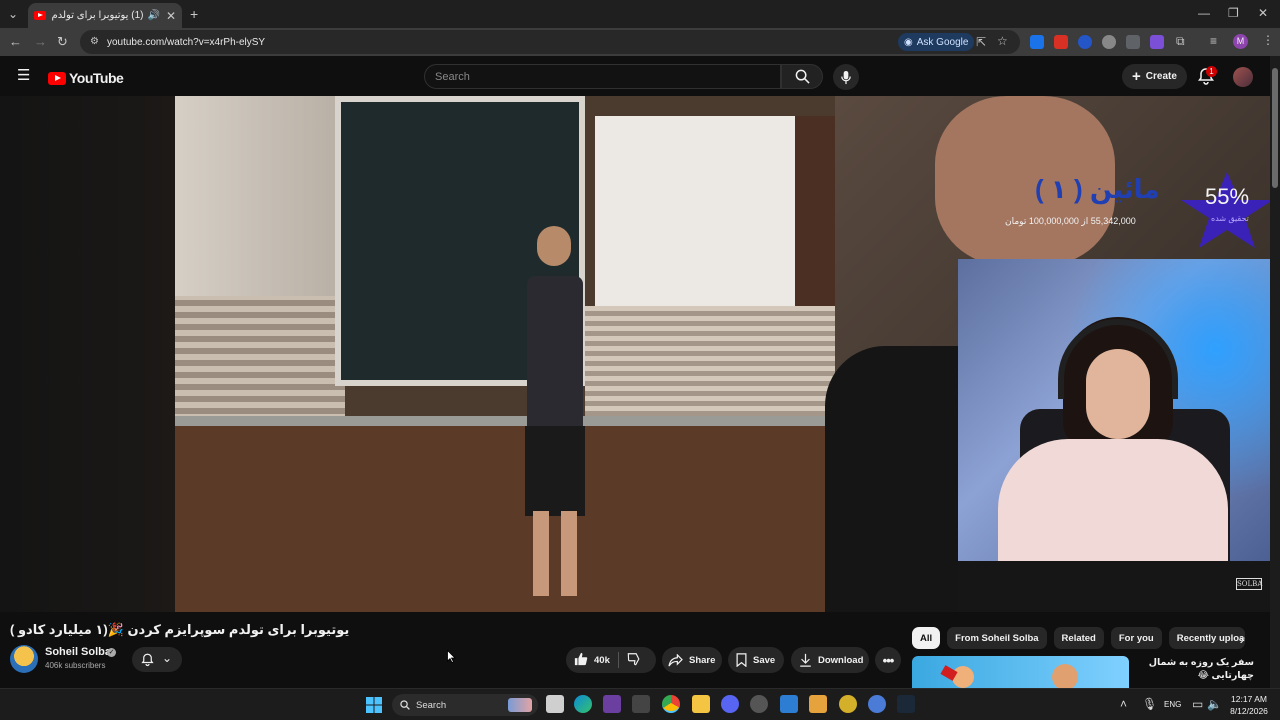 The width and height of the screenshot is (1280, 720). Describe the element at coordinates (451, 656) in the screenshot. I see `mouse-cursor-icon` at that location.